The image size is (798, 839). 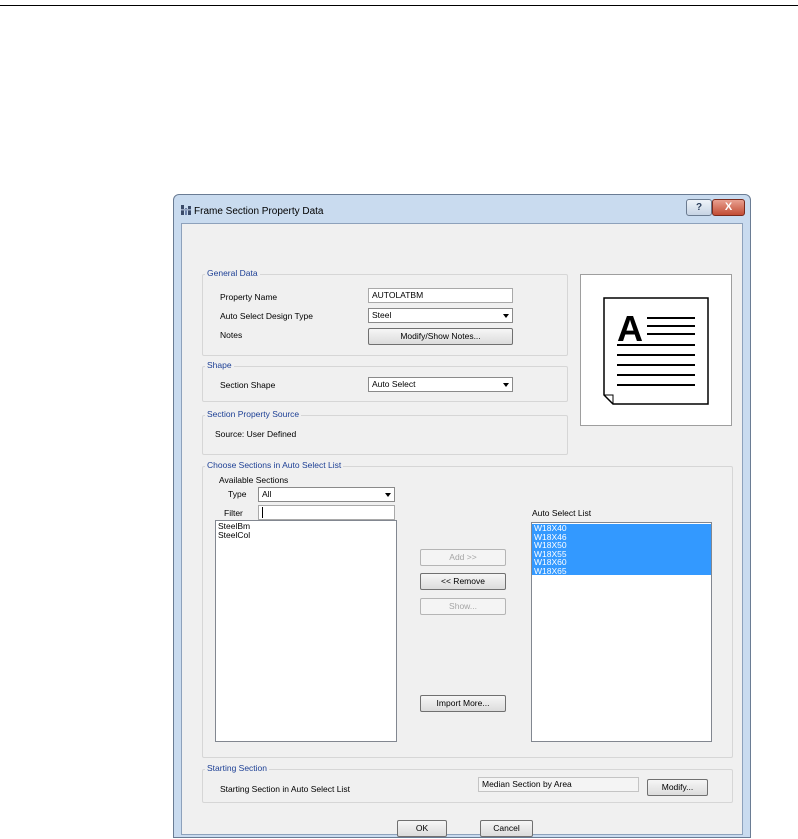 What do you see at coordinates (621, 570) in the screenshot?
I see `list-item: W18X65` at bounding box center [621, 570].